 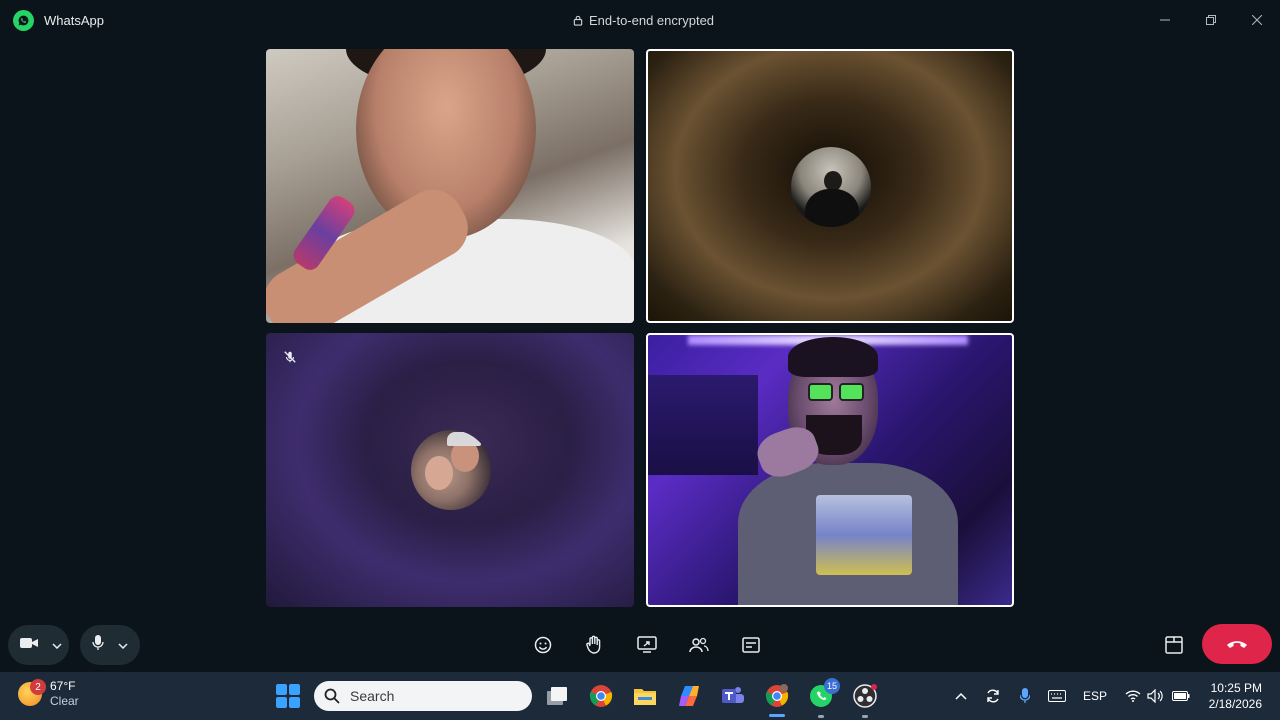 What do you see at coordinates (1181, 696) in the screenshot?
I see `battery-icon` at bounding box center [1181, 696].